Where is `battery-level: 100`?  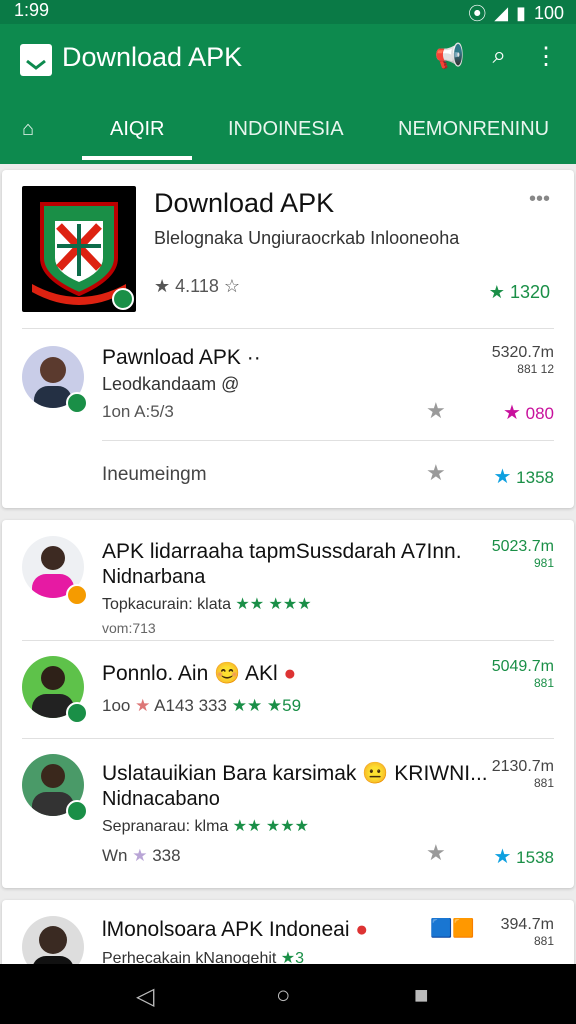 battery-level: 100 is located at coordinates (548, 12).